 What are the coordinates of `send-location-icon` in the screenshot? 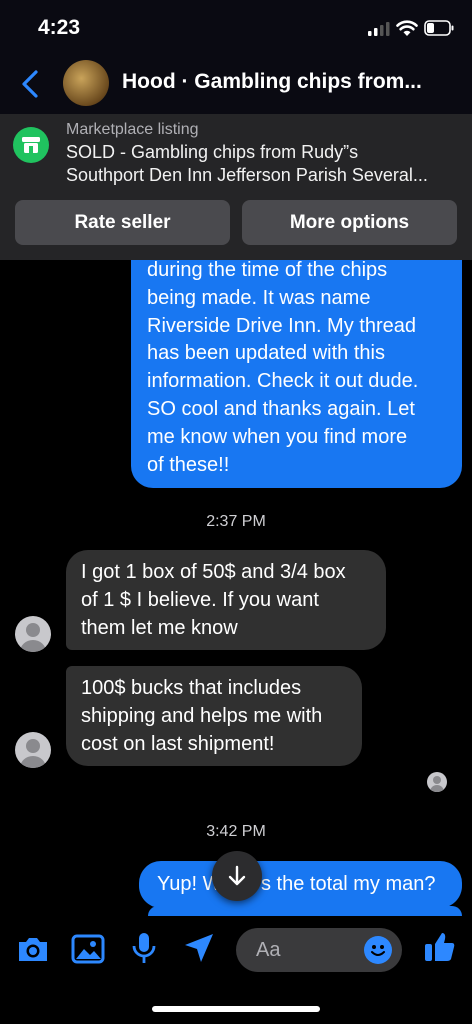 It's located at (199, 948).